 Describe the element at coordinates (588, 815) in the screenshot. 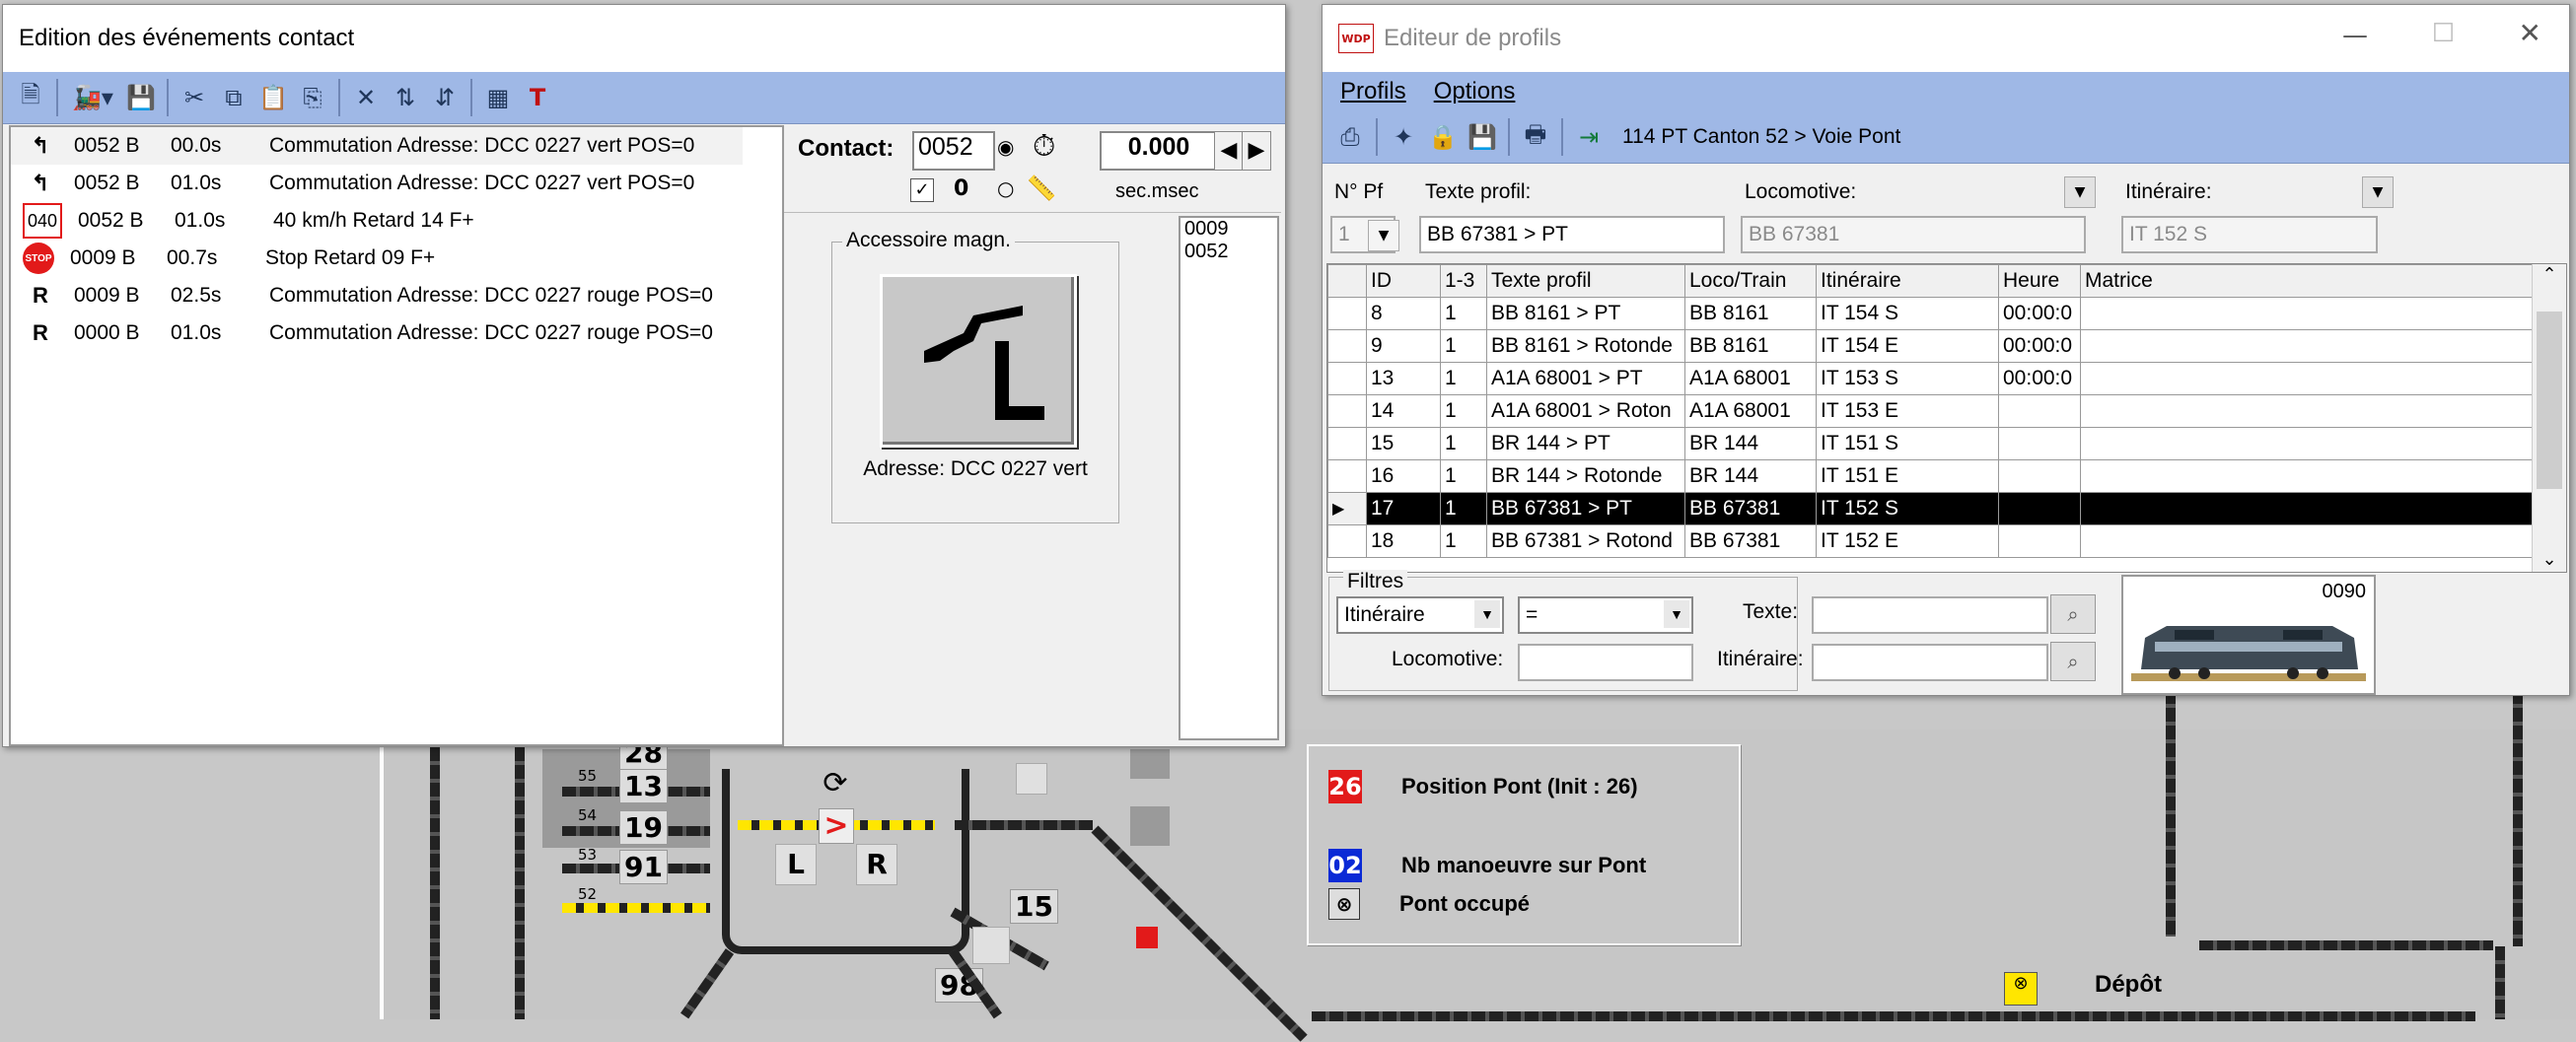

I see `track-label: 54` at that location.